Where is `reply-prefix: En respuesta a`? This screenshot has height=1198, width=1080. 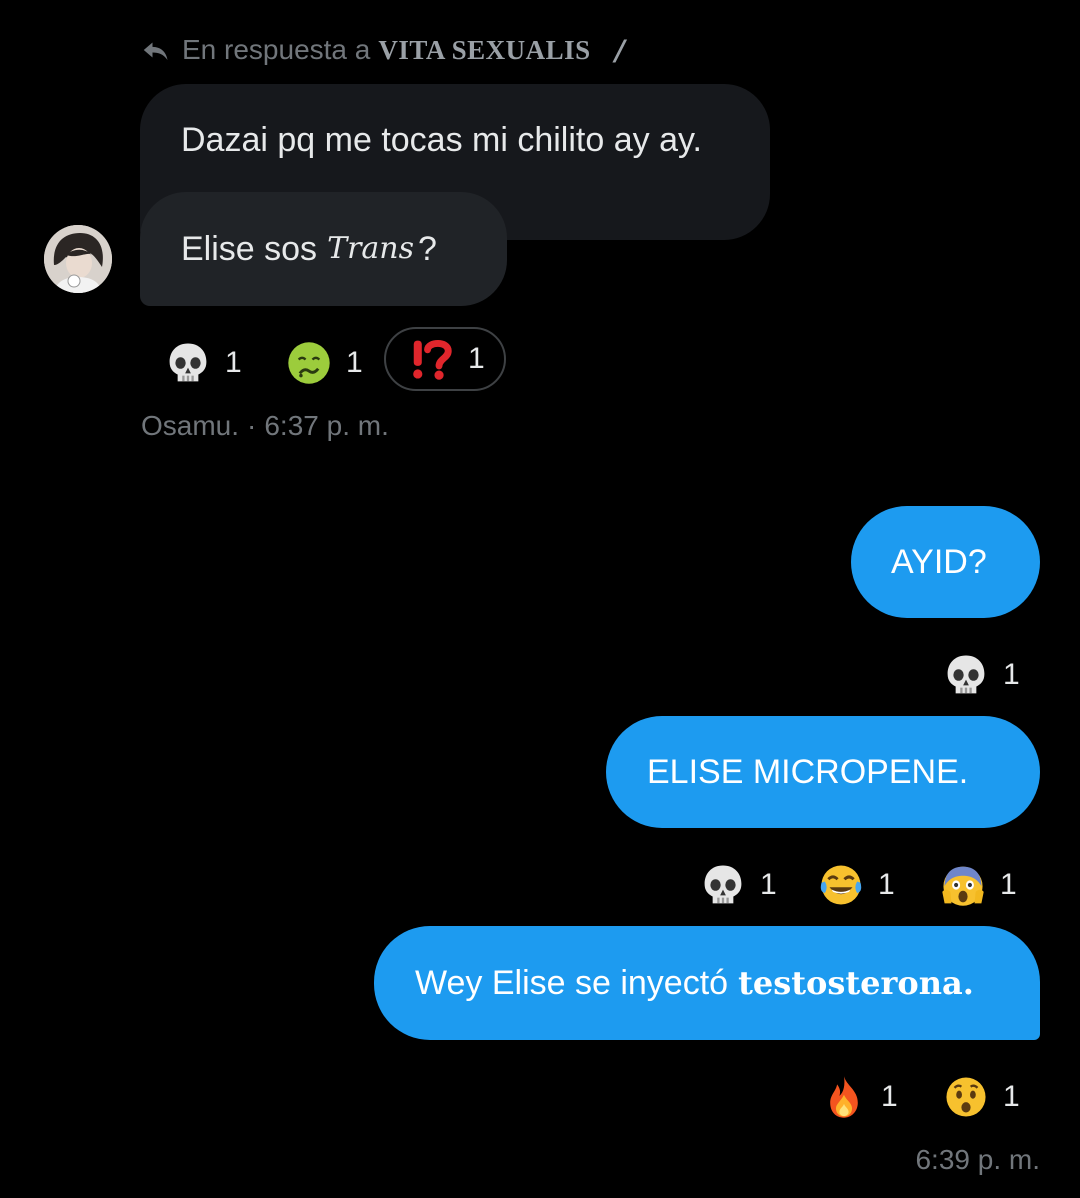
reply-prefix: En respuesta a is located at coordinates (276, 49).